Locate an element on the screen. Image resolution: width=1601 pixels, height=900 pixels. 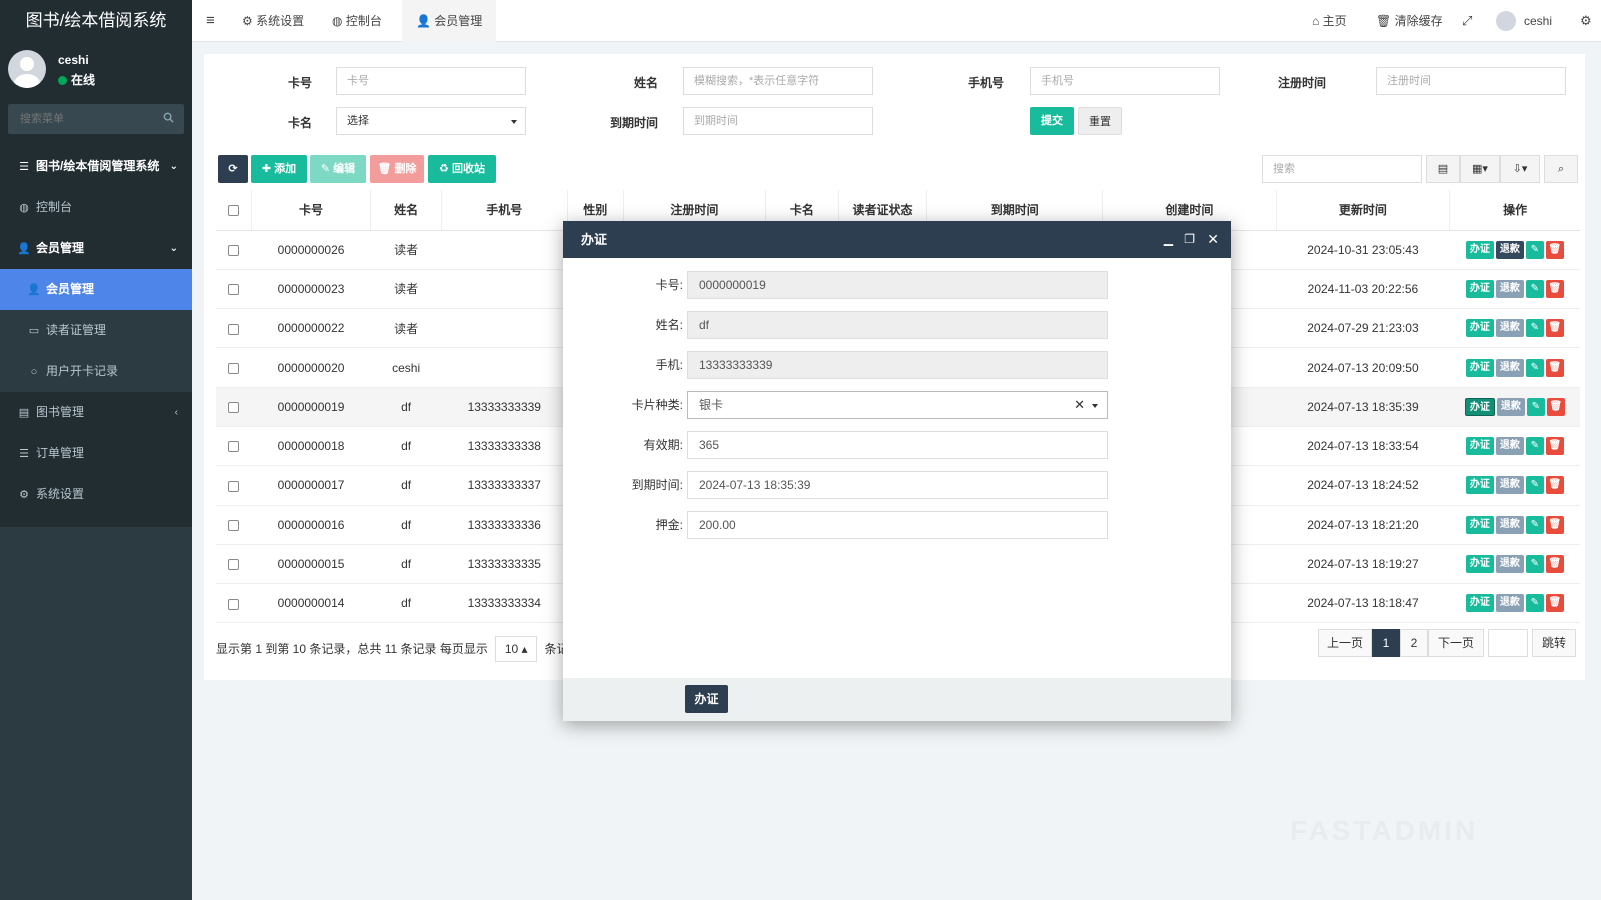
filter-name-input: 模糊搜索，*表示任意字符 is located at coordinates (778, 81).